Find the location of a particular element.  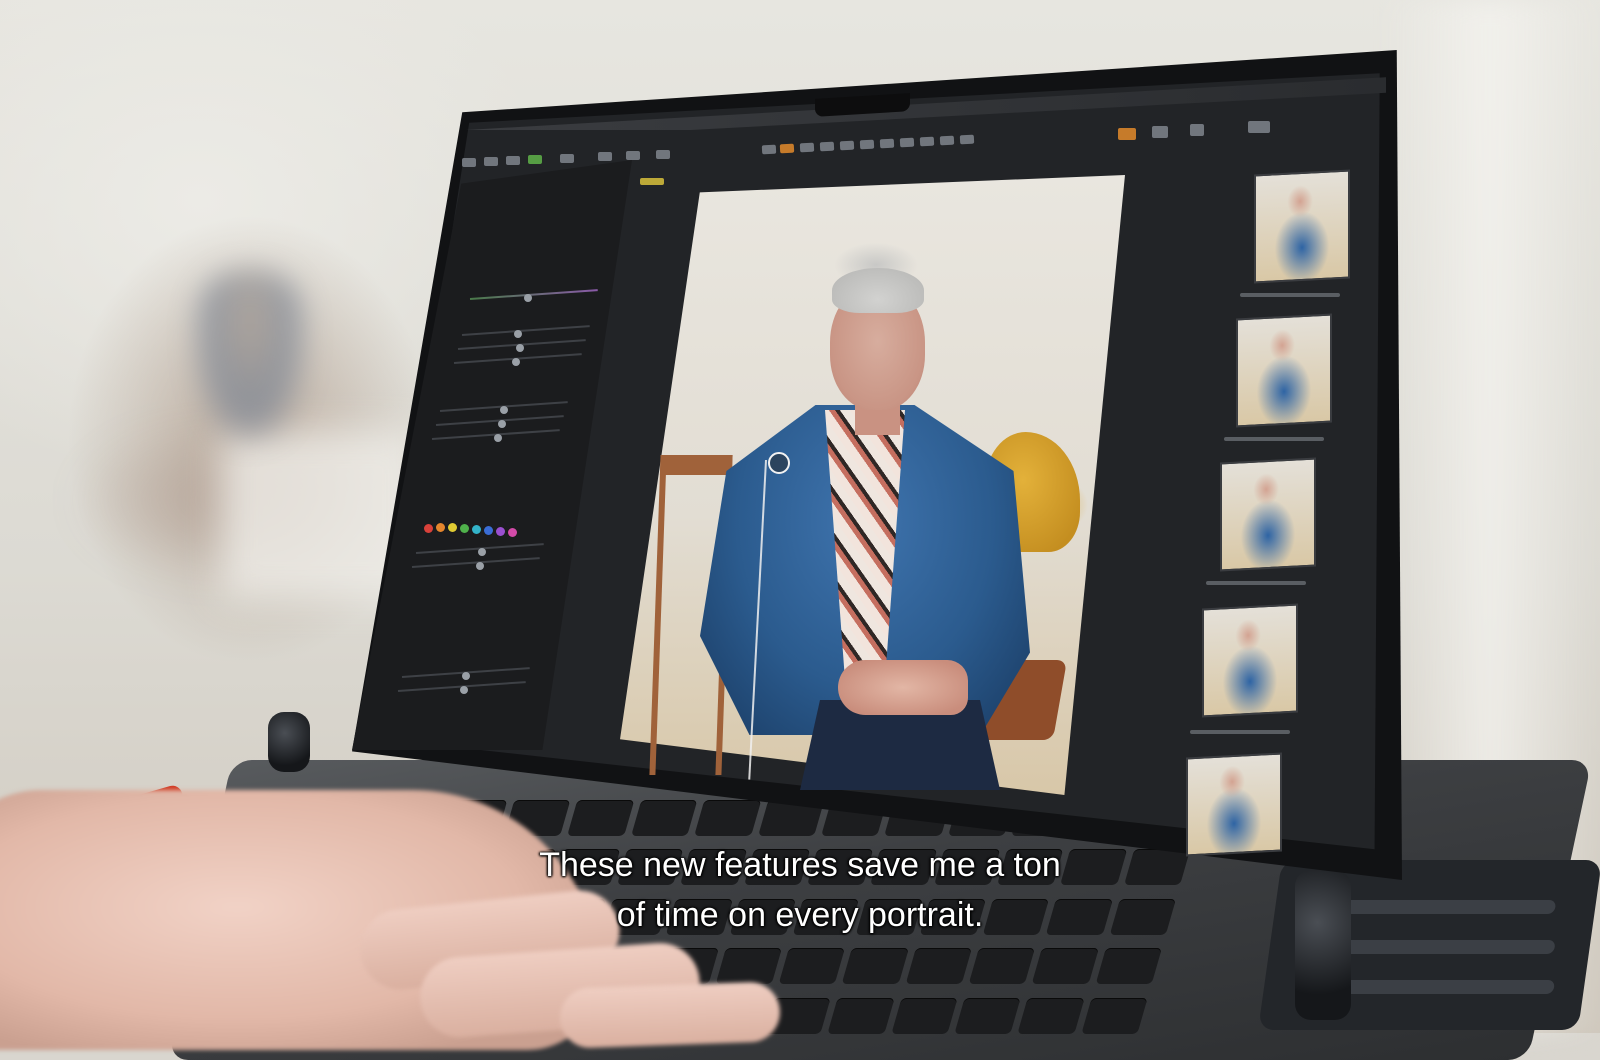

cursor-tool-icon is located at coordinates (769, 149).